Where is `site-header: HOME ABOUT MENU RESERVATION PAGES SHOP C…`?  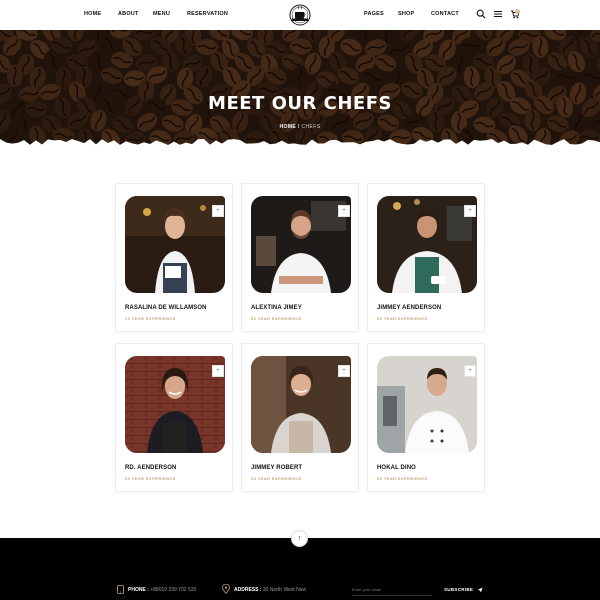 site-header: HOME ABOUT MENU RESERVATION PAGES SHOP C… is located at coordinates (300, 15).